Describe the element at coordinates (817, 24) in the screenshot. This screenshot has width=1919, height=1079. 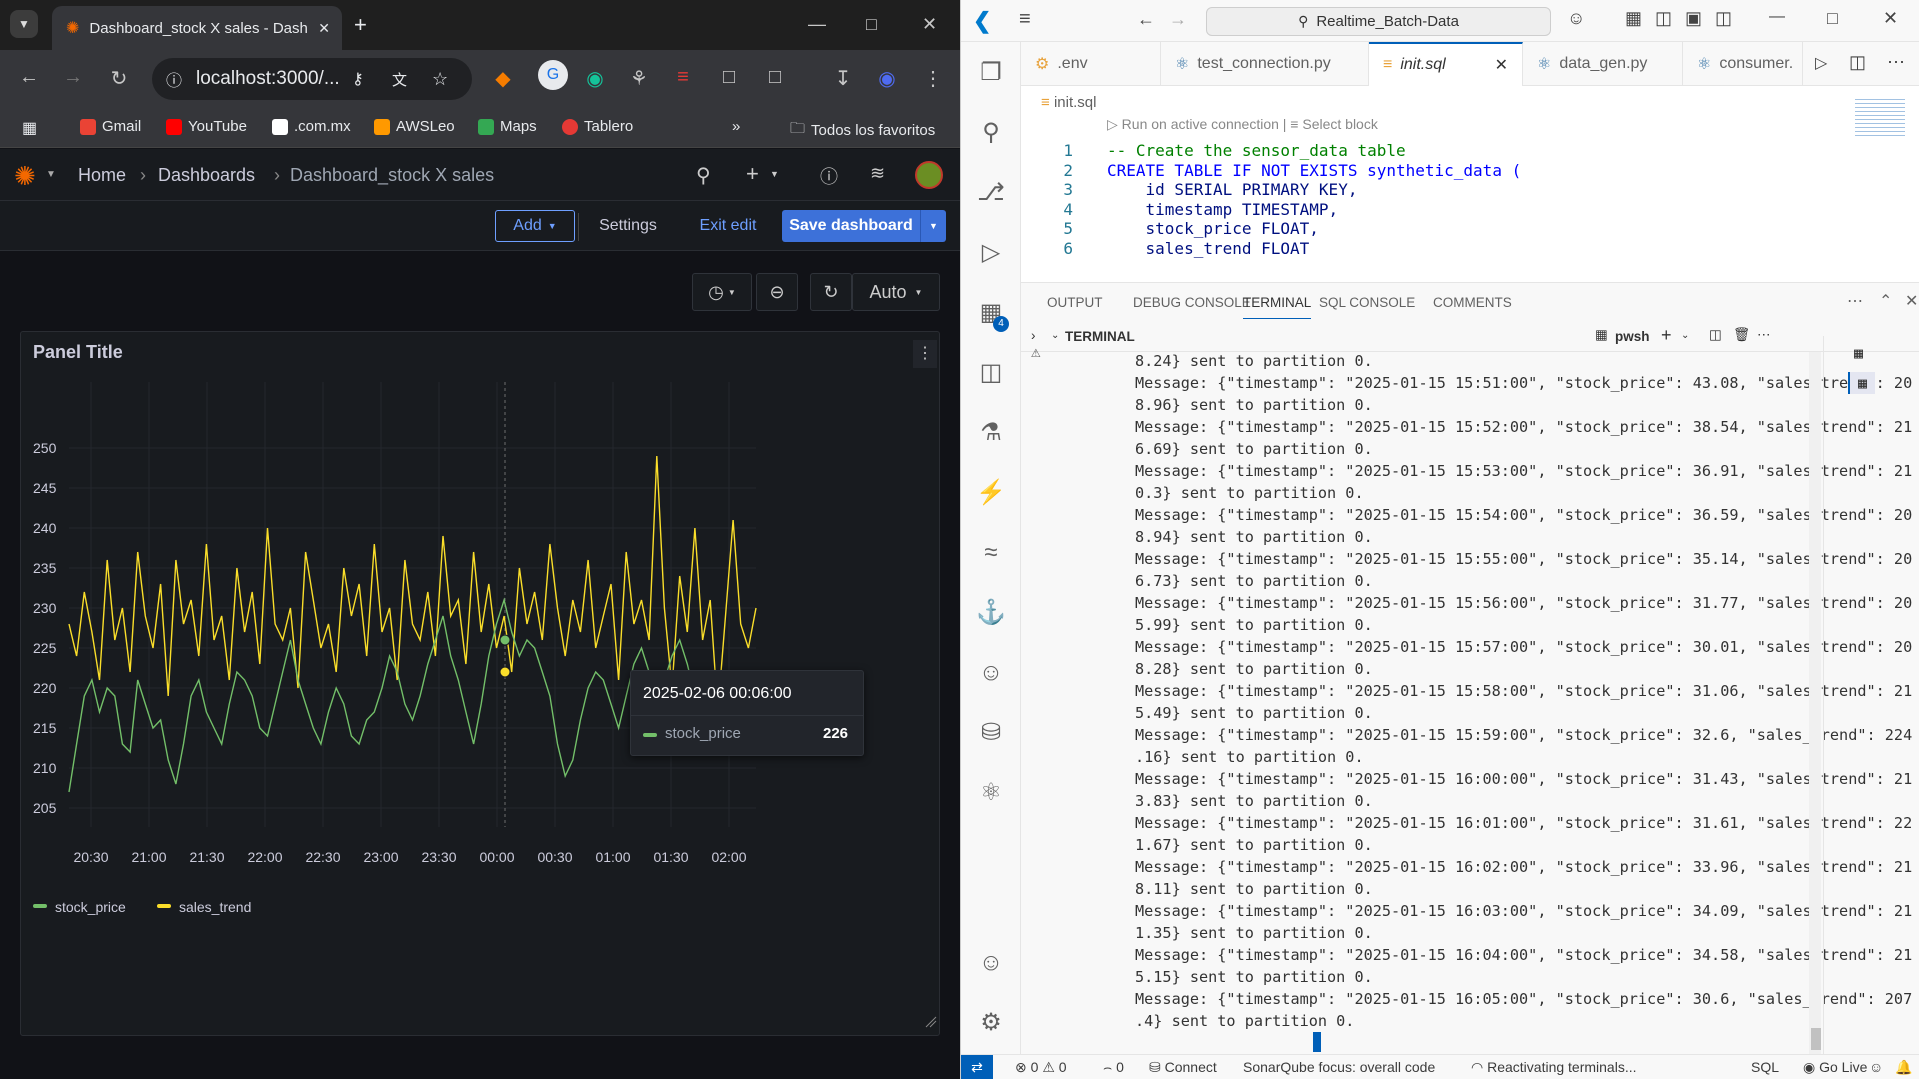
I see `minimize-icon: —` at that location.